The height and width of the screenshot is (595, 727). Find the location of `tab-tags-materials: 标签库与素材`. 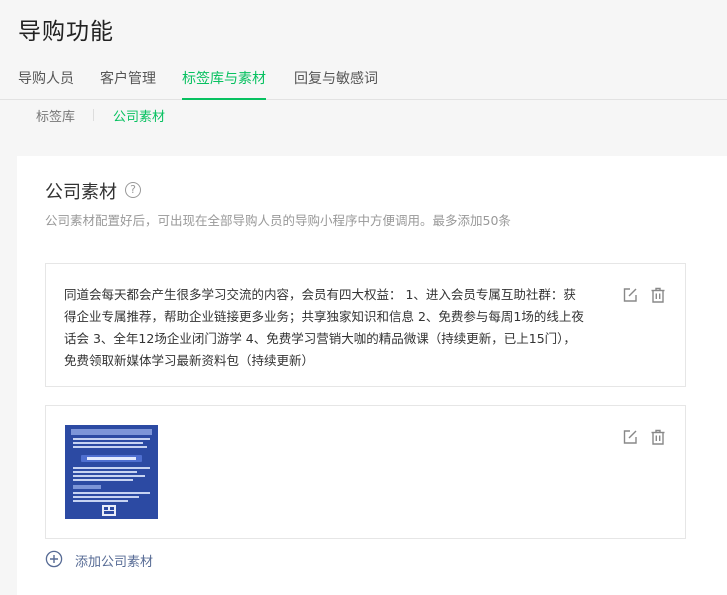

tab-tags-materials: 标签库与素材 is located at coordinates (224, 85).